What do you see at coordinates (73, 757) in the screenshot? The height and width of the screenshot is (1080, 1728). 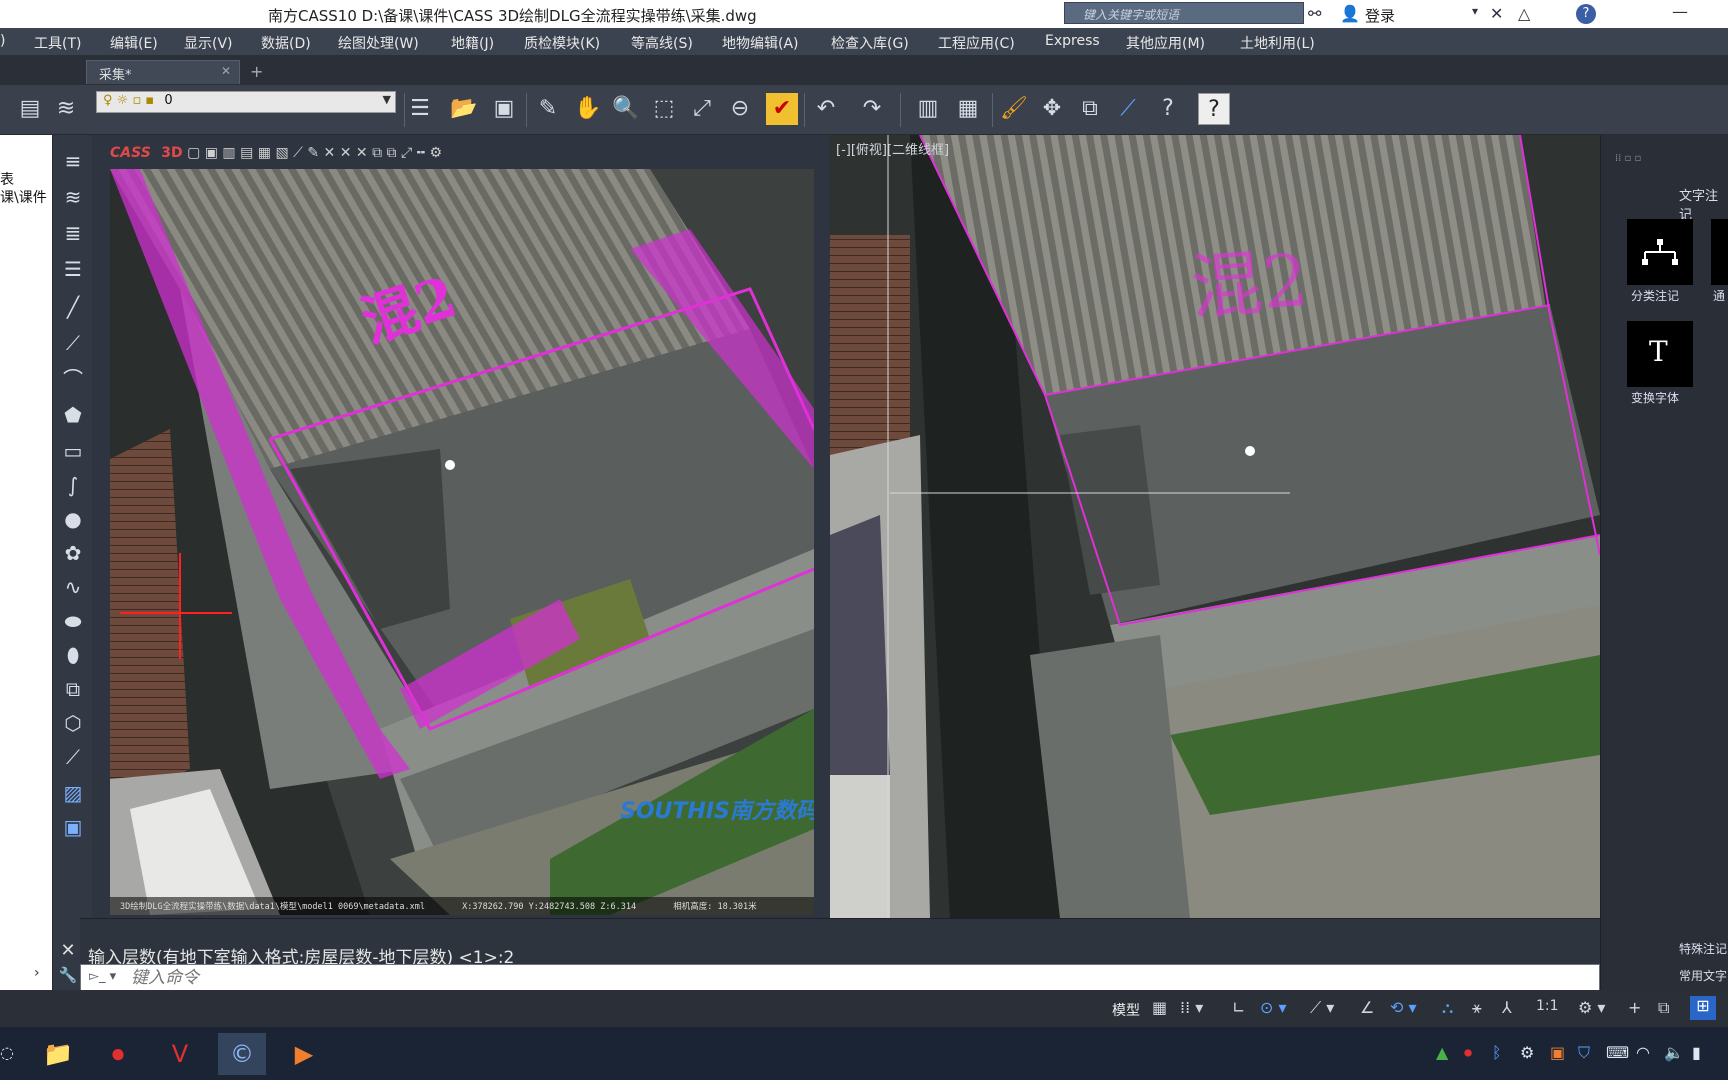 I see `point-icon: ⟋` at bounding box center [73, 757].